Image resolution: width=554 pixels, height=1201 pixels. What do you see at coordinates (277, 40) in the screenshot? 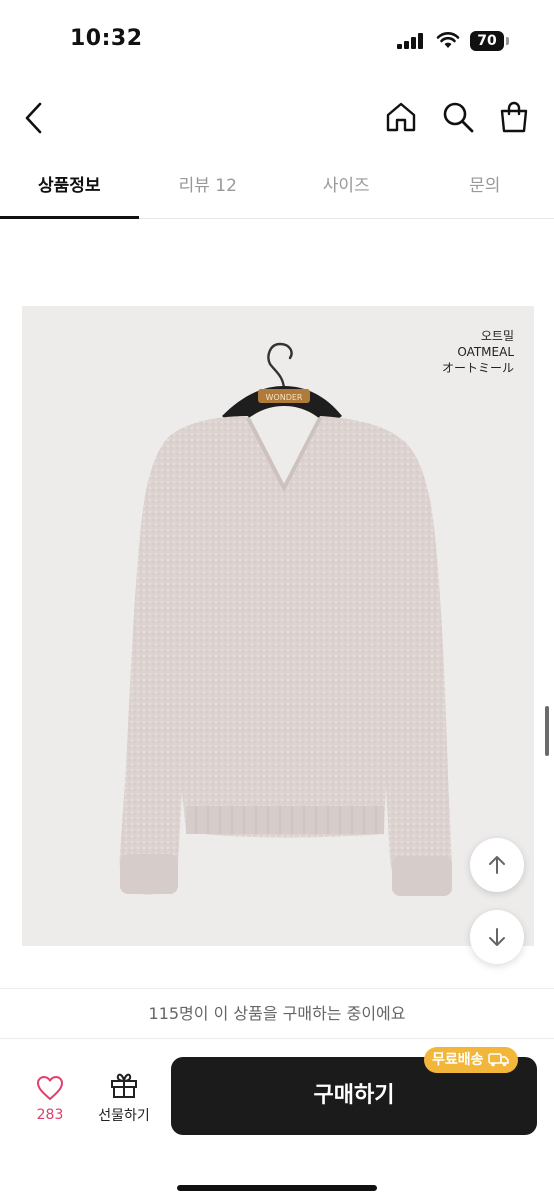
I see `status-bar: 10:32 70` at bounding box center [277, 40].